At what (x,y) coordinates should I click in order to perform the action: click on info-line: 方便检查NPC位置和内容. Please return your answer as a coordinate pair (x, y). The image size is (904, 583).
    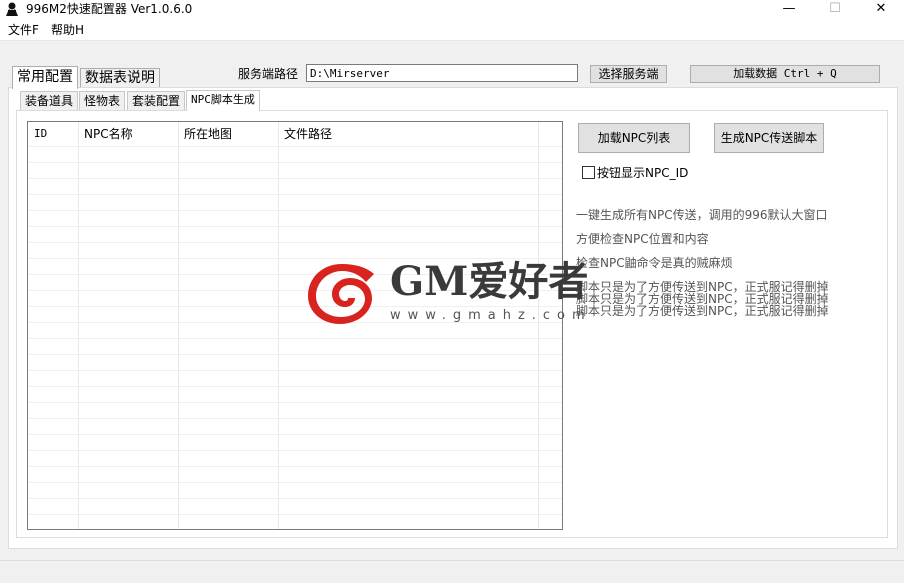
    Looking at the image, I should click on (642, 239).